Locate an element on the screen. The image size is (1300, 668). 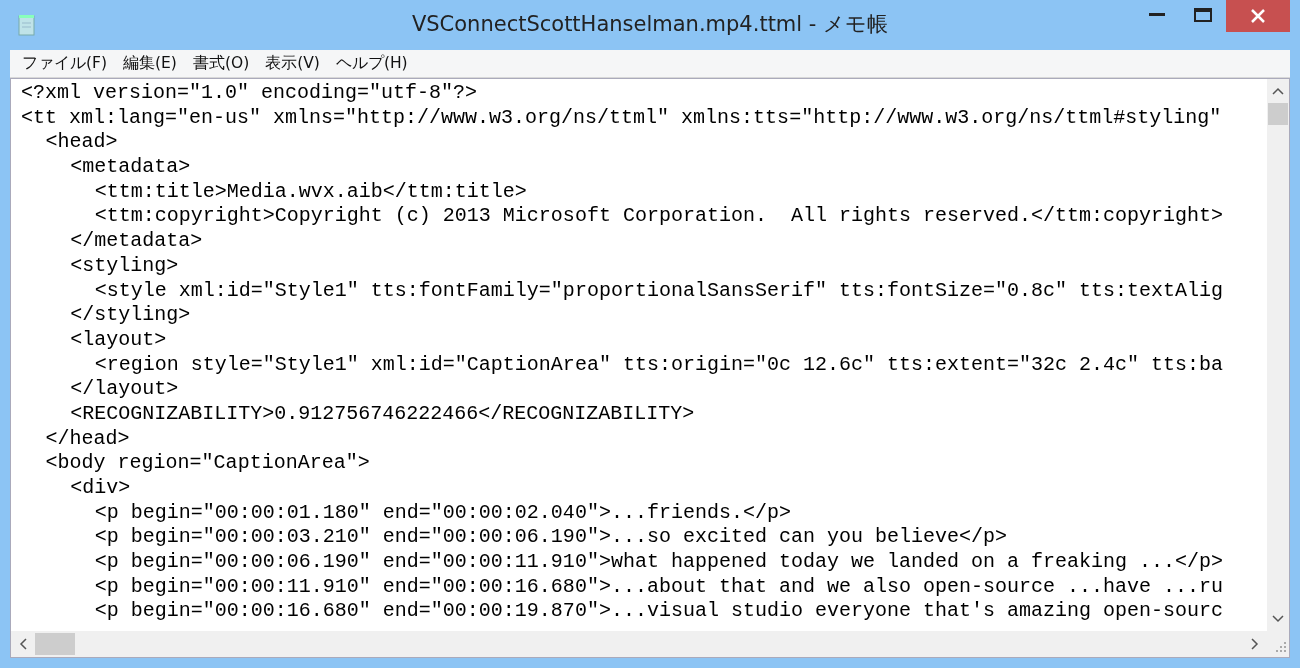
code-line: <ttm:title>Media.wvx.aib</ttm:title> is located at coordinates (310, 192).